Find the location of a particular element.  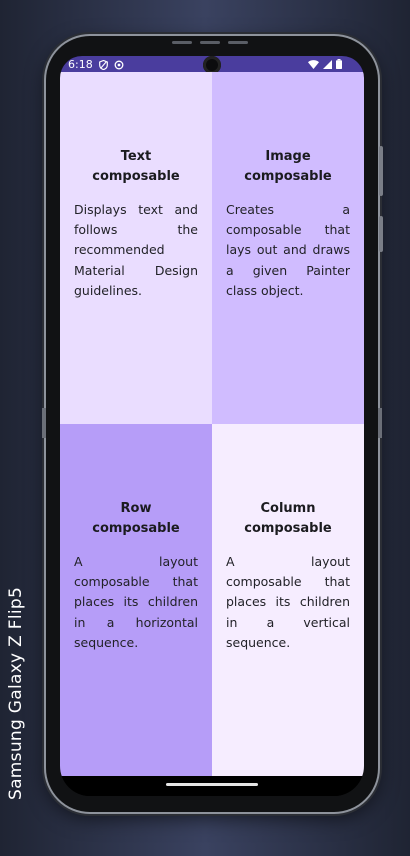

volume-button is located at coordinates (381, 171).